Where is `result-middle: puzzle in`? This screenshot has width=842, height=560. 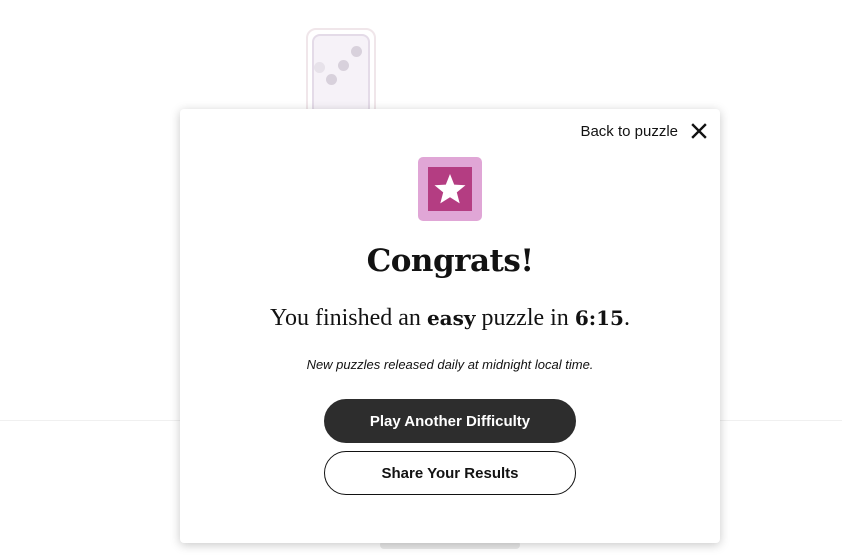
result-middle: puzzle in is located at coordinates (525, 318).